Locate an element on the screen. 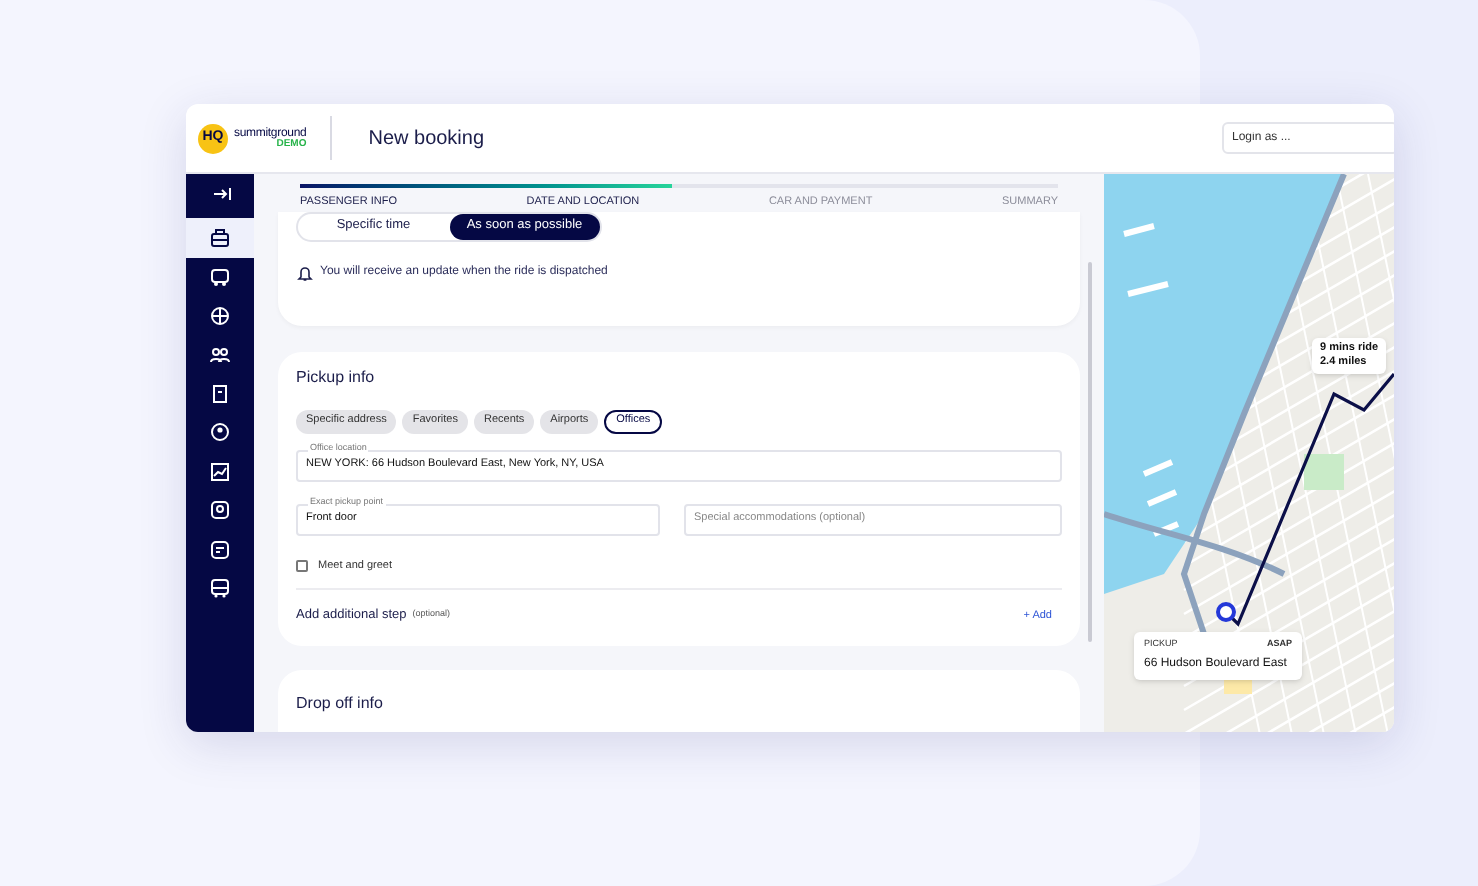  sidebar-item is located at coordinates (220, 237).